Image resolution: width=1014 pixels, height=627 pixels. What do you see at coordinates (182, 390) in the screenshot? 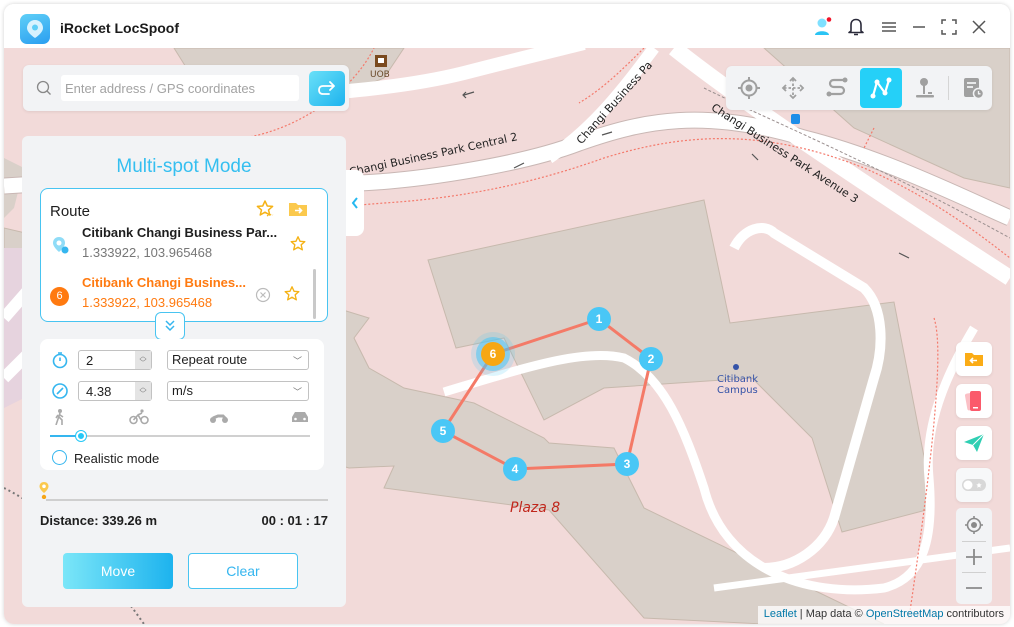
I see `speed-unit-value: m/s` at bounding box center [182, 390].